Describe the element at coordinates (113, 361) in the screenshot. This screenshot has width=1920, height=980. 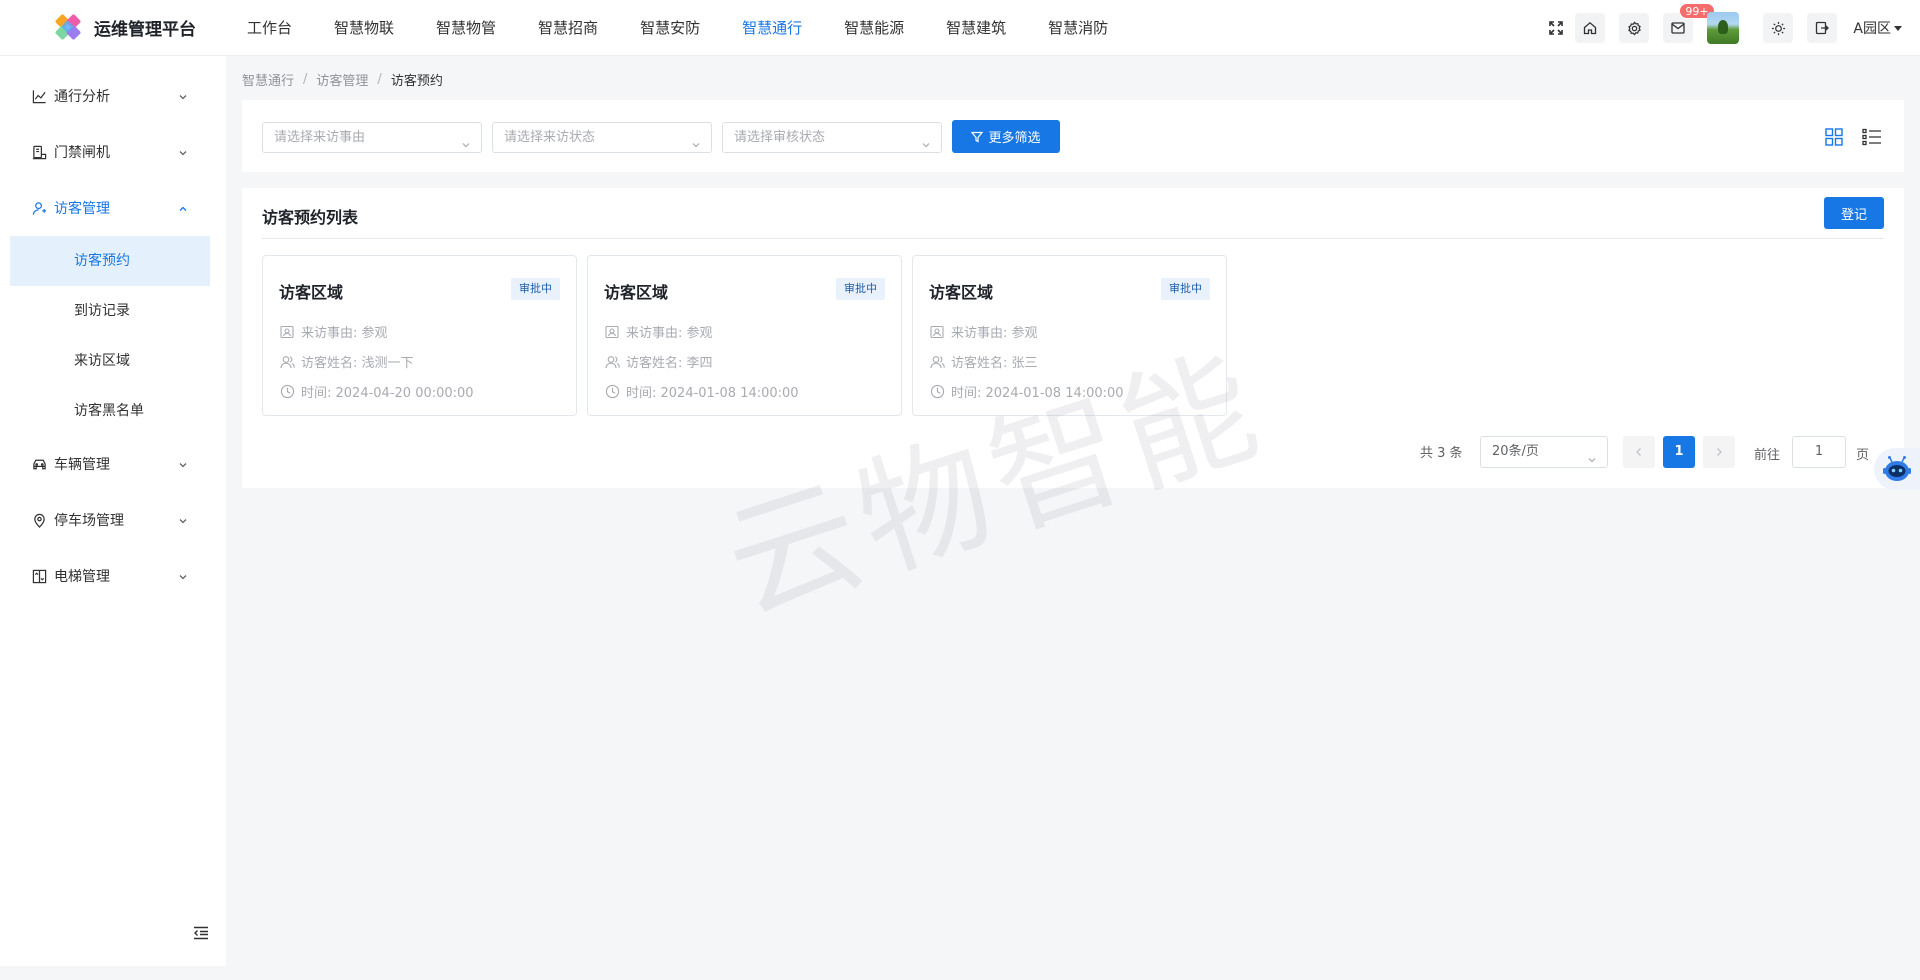
I see `sidebar-subitem-visit-areas: 来访区域` at that location.